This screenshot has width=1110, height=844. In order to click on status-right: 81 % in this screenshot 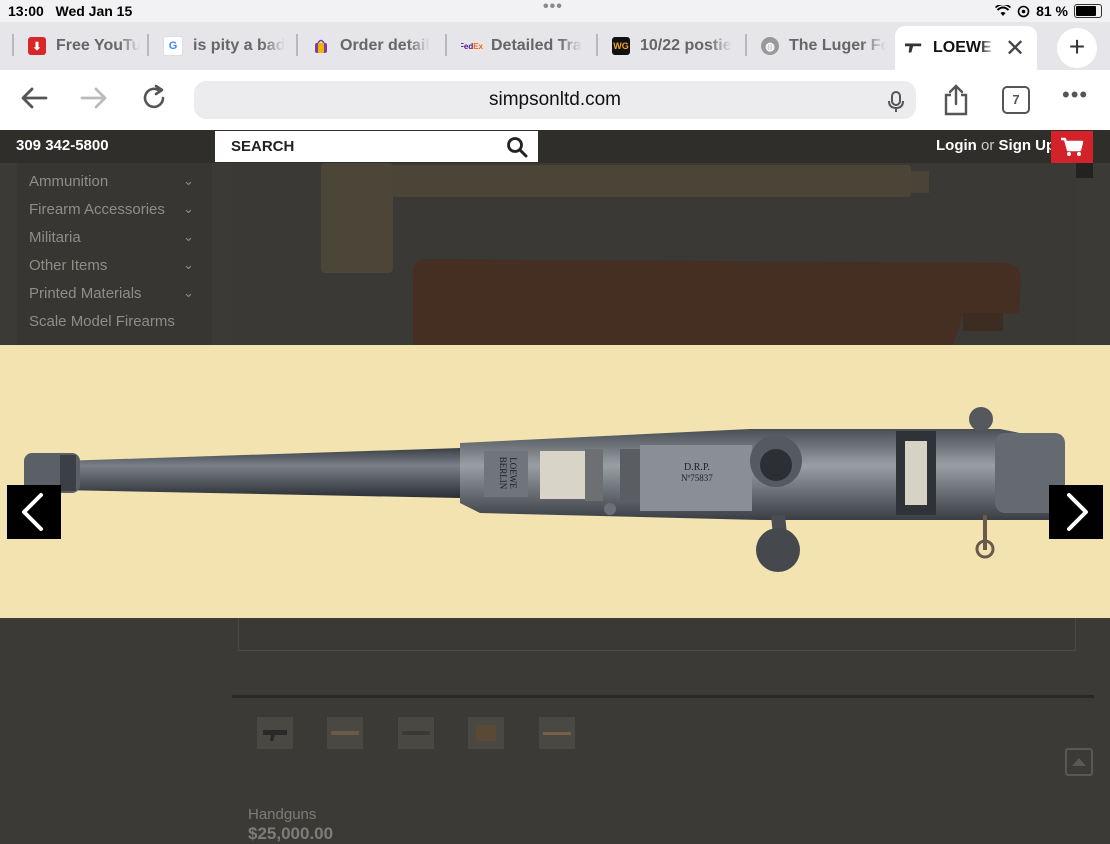, I will do `click(1048, 11)`.